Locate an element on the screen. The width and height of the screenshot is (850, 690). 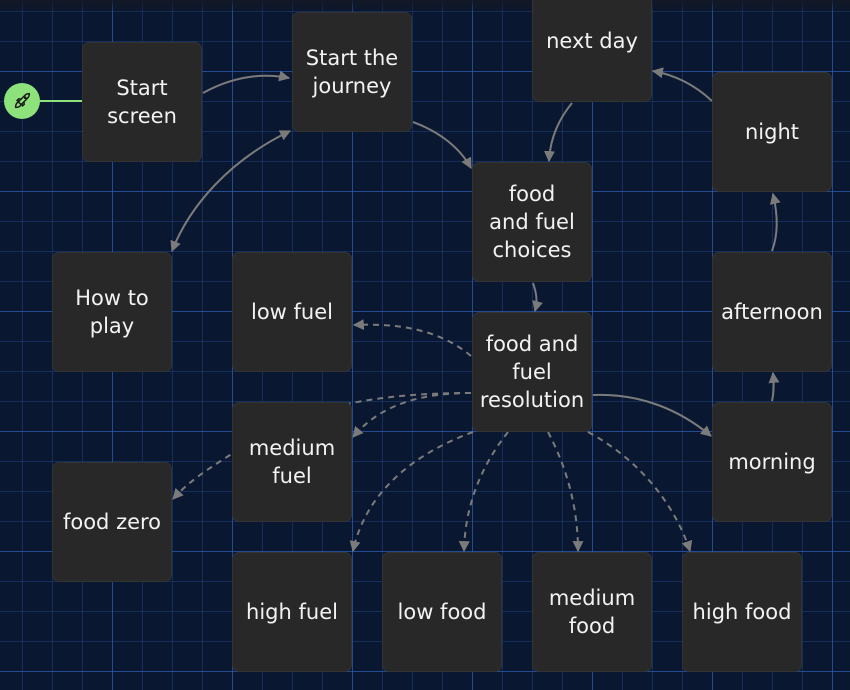
edge-resolution-to-low-fuel is located at coordinates (412, 338).